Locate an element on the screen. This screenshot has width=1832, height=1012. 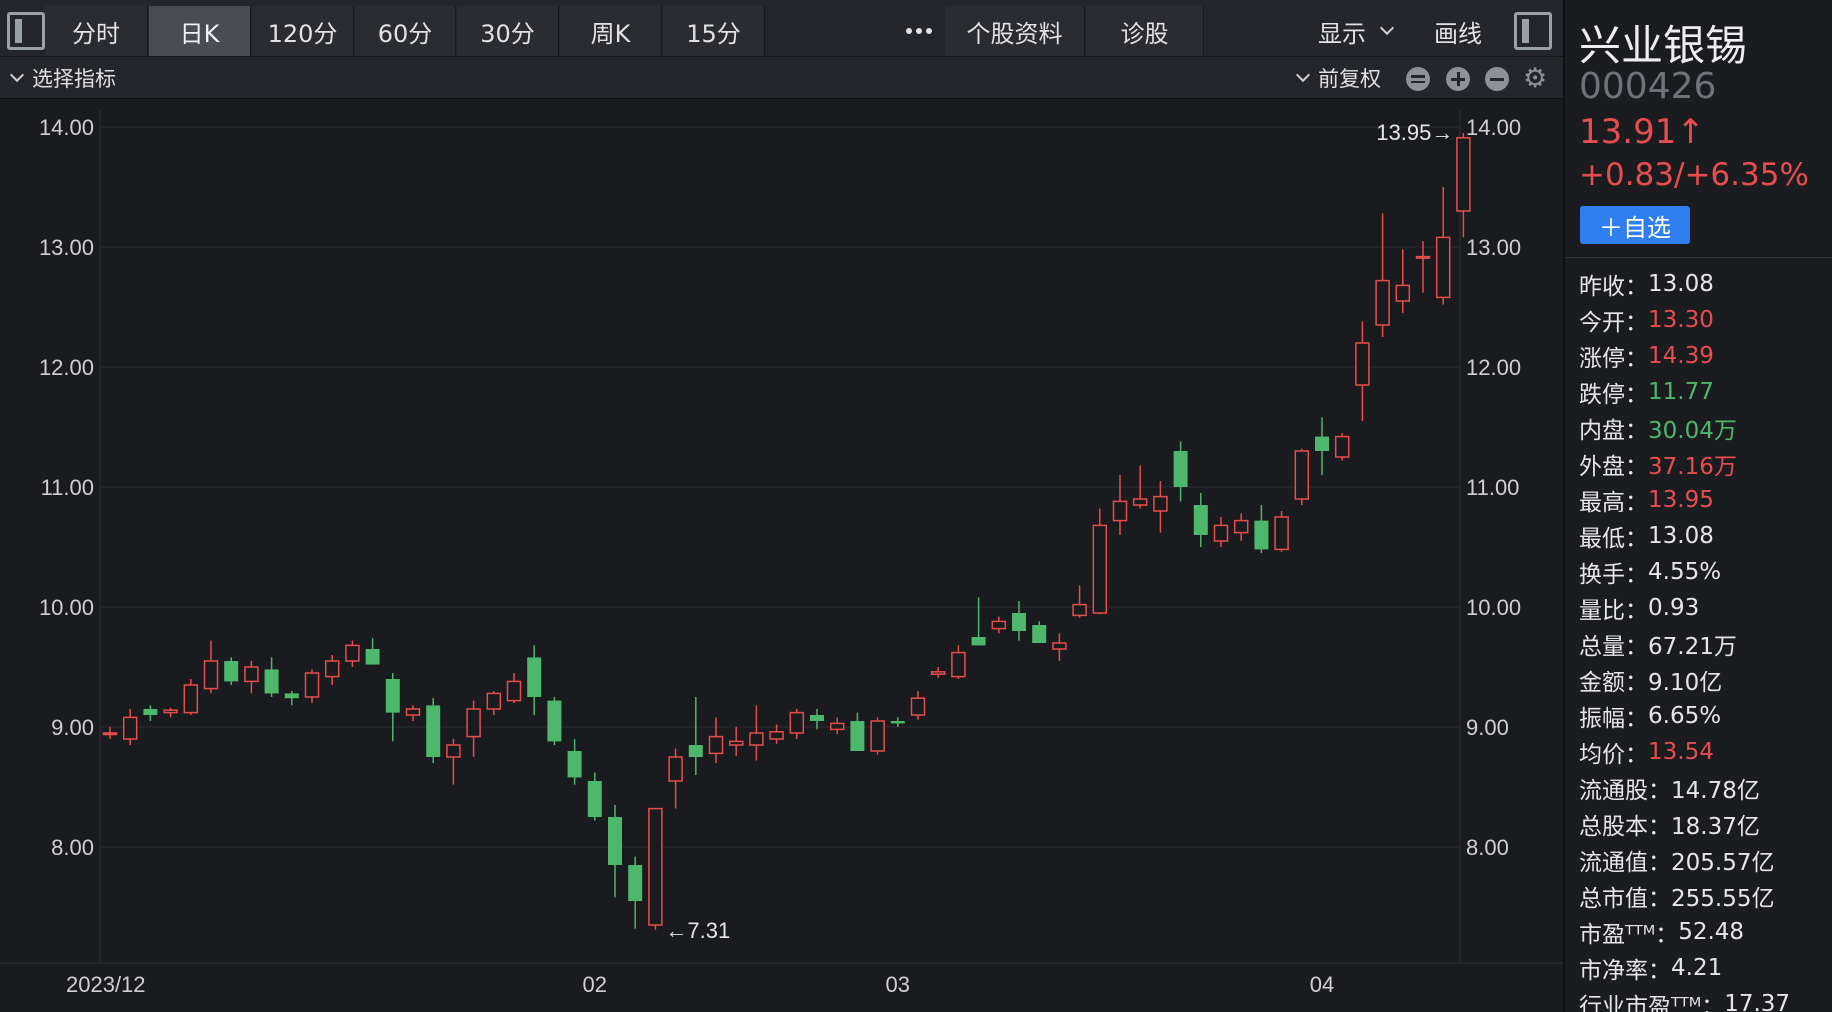
stat-row: 总股本： 18.37亿 is located at coordinates (1684, 824).